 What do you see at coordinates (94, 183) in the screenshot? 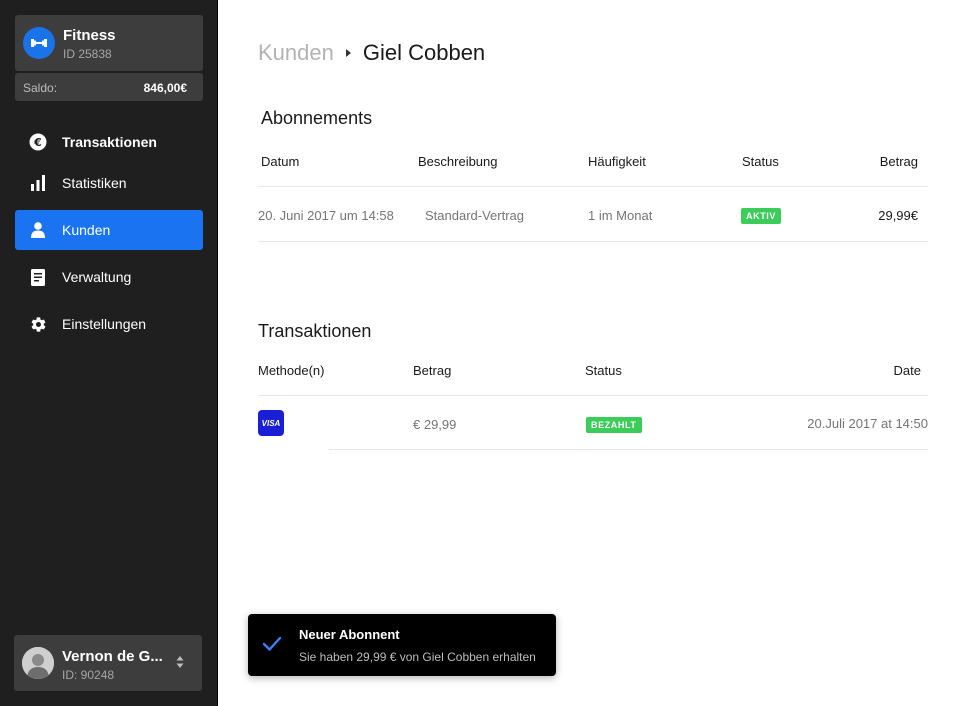
I see `sidebar-item-label: Statistiken` at bounding box center [94, 183].